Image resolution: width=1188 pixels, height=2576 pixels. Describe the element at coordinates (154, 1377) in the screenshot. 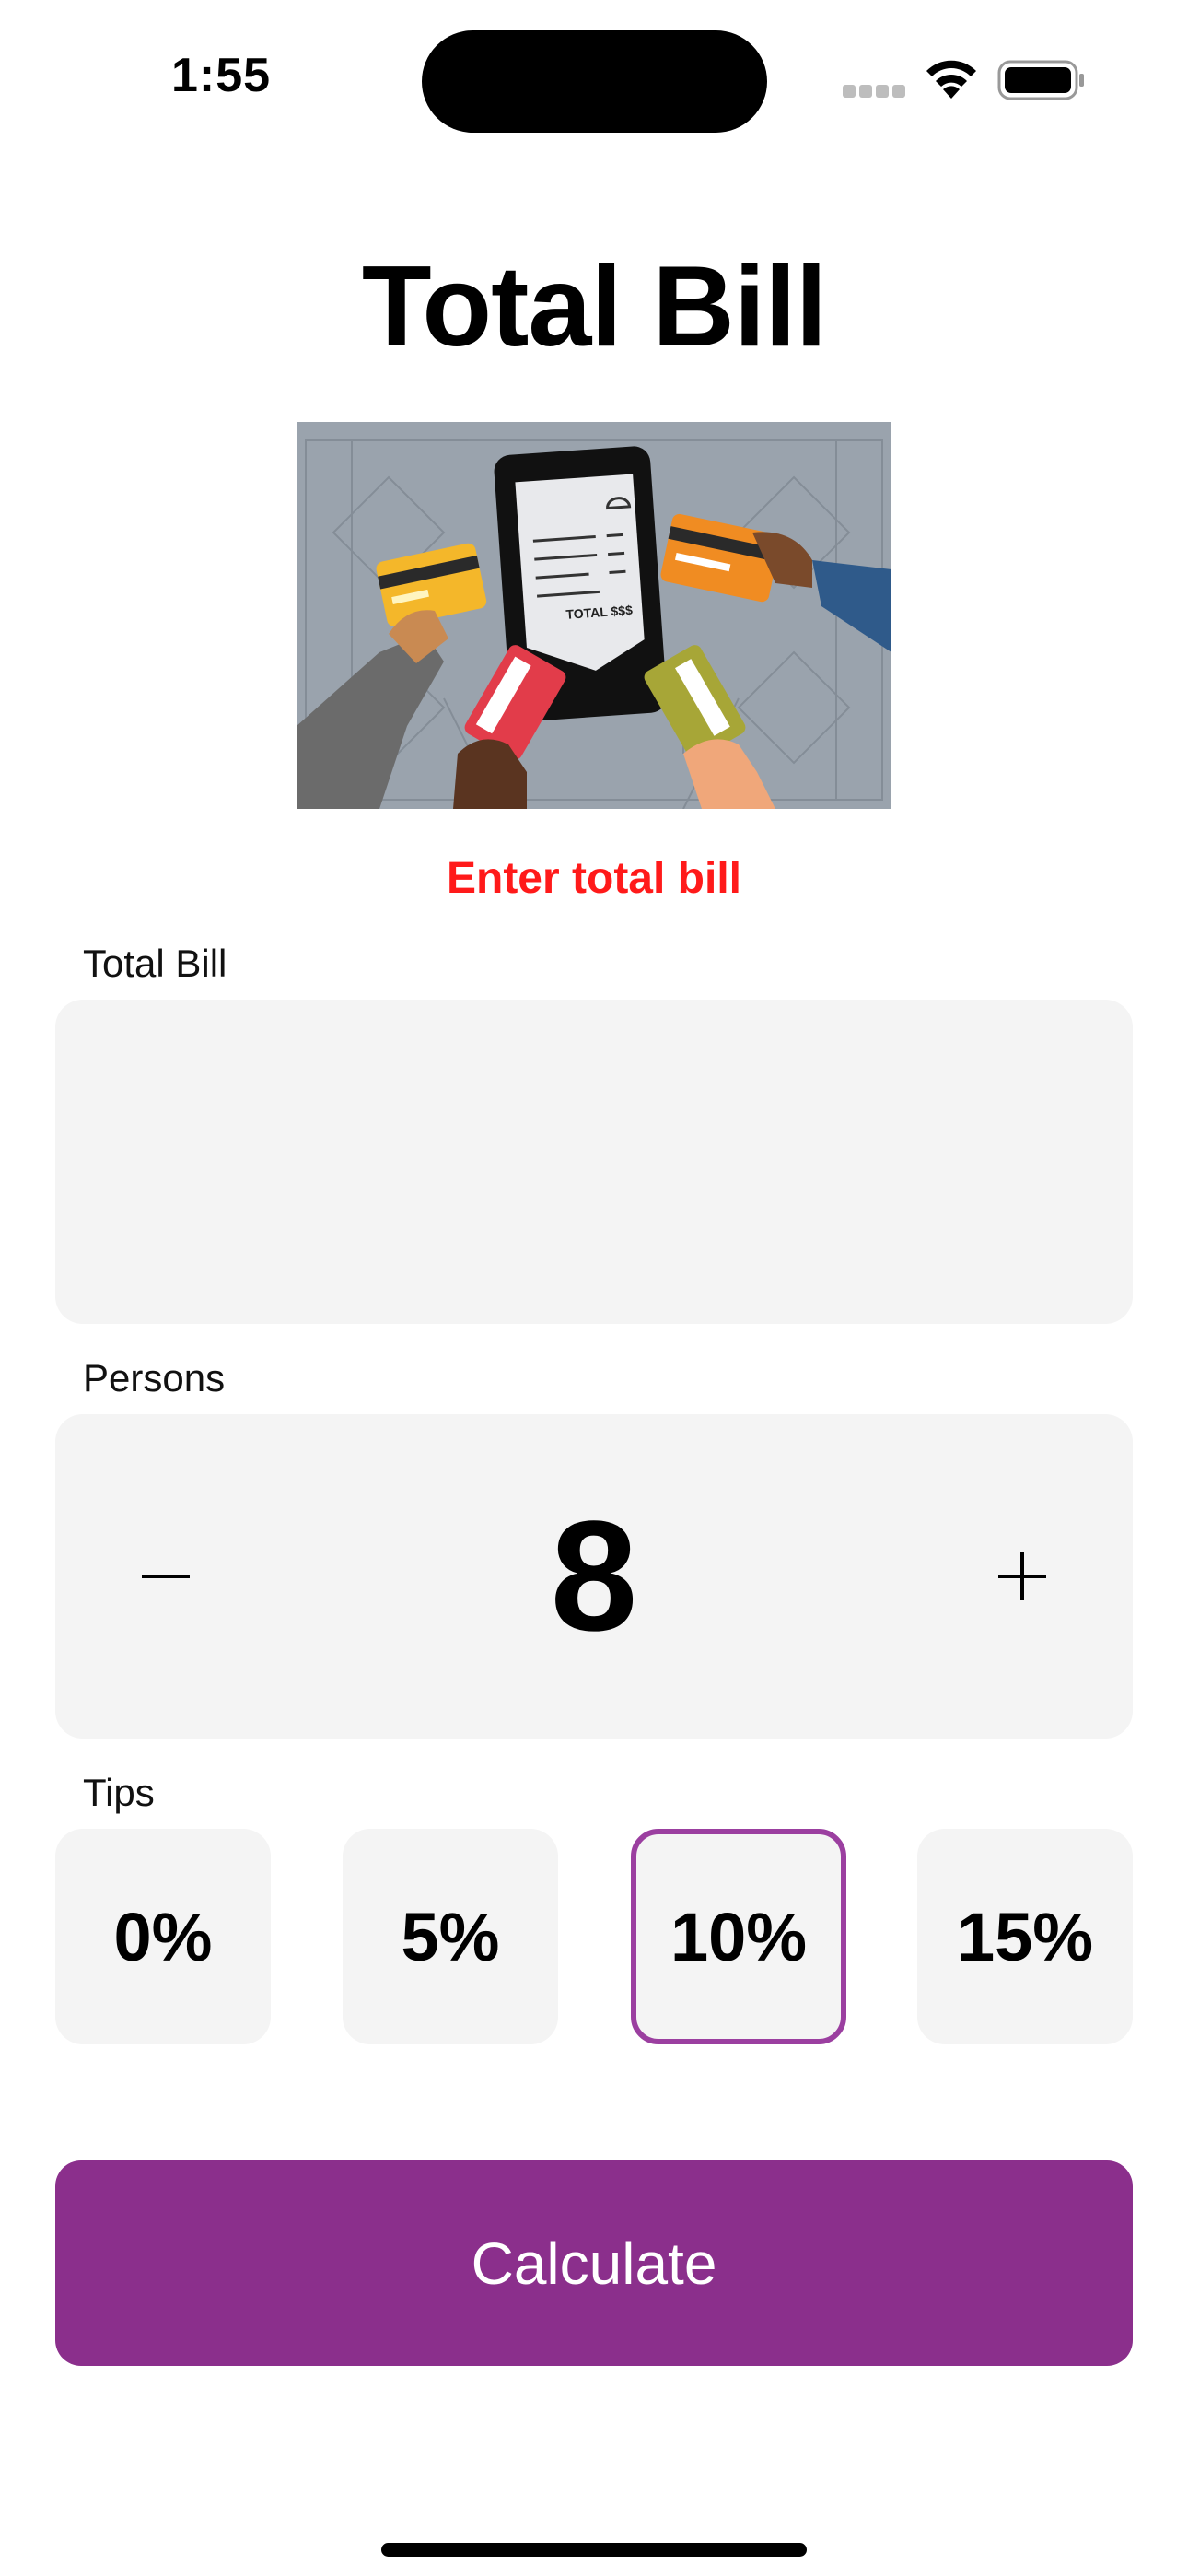

I see `persons-label: Persons` at that location.